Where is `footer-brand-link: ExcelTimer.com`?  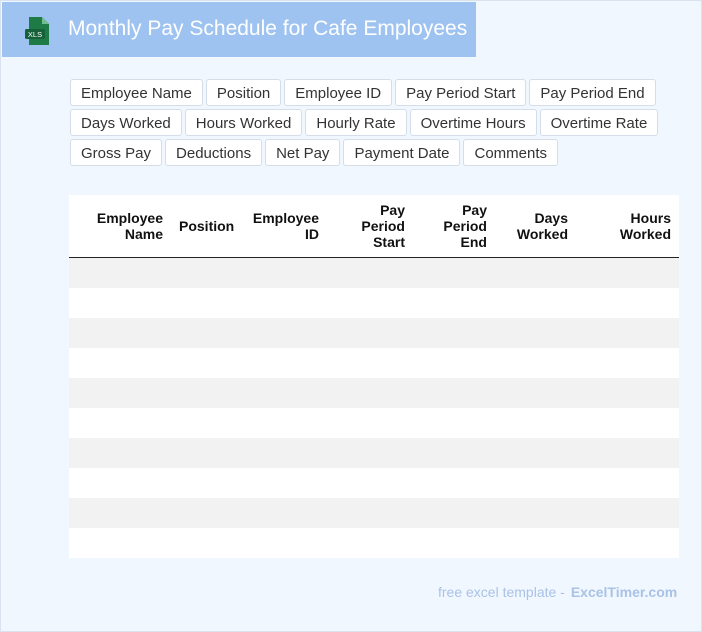 footer-brand-link: ExcelTimer.com is located at coordinates (624, 592).